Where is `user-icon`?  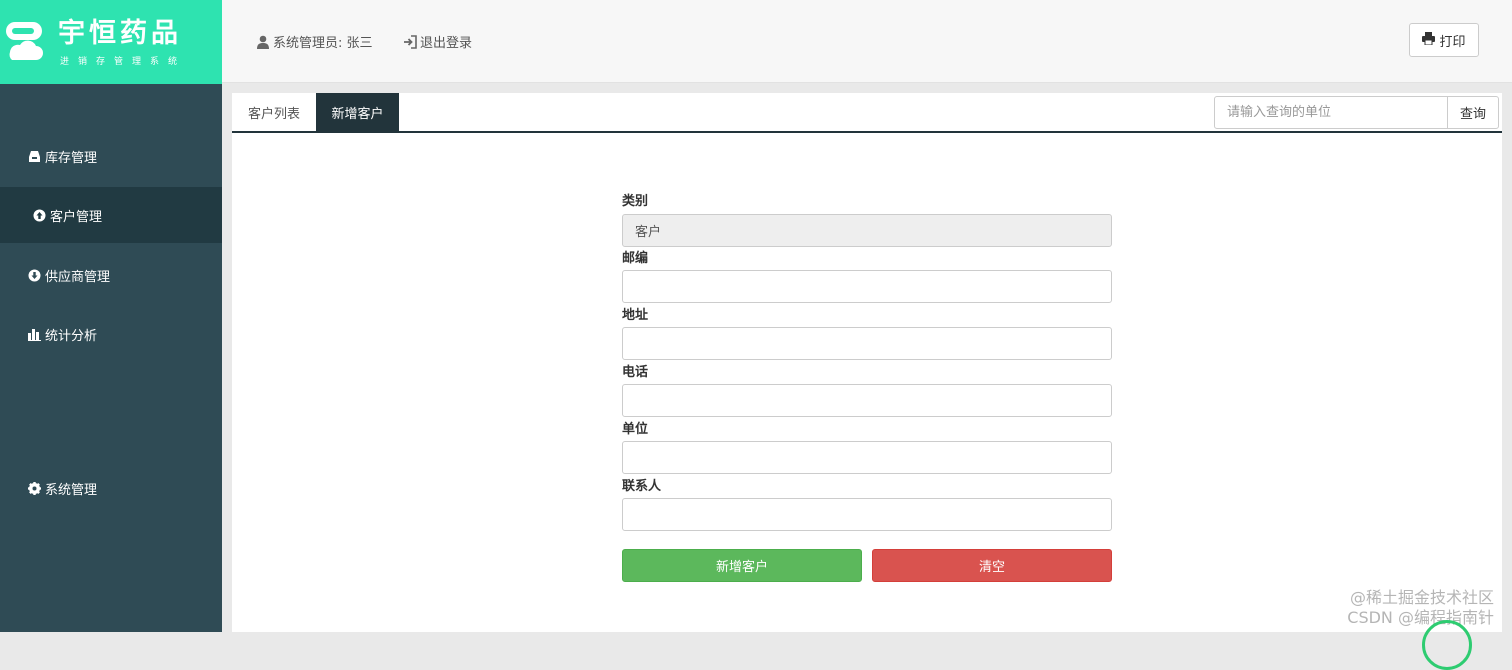 user-icon is located at coordinates (263, 42).